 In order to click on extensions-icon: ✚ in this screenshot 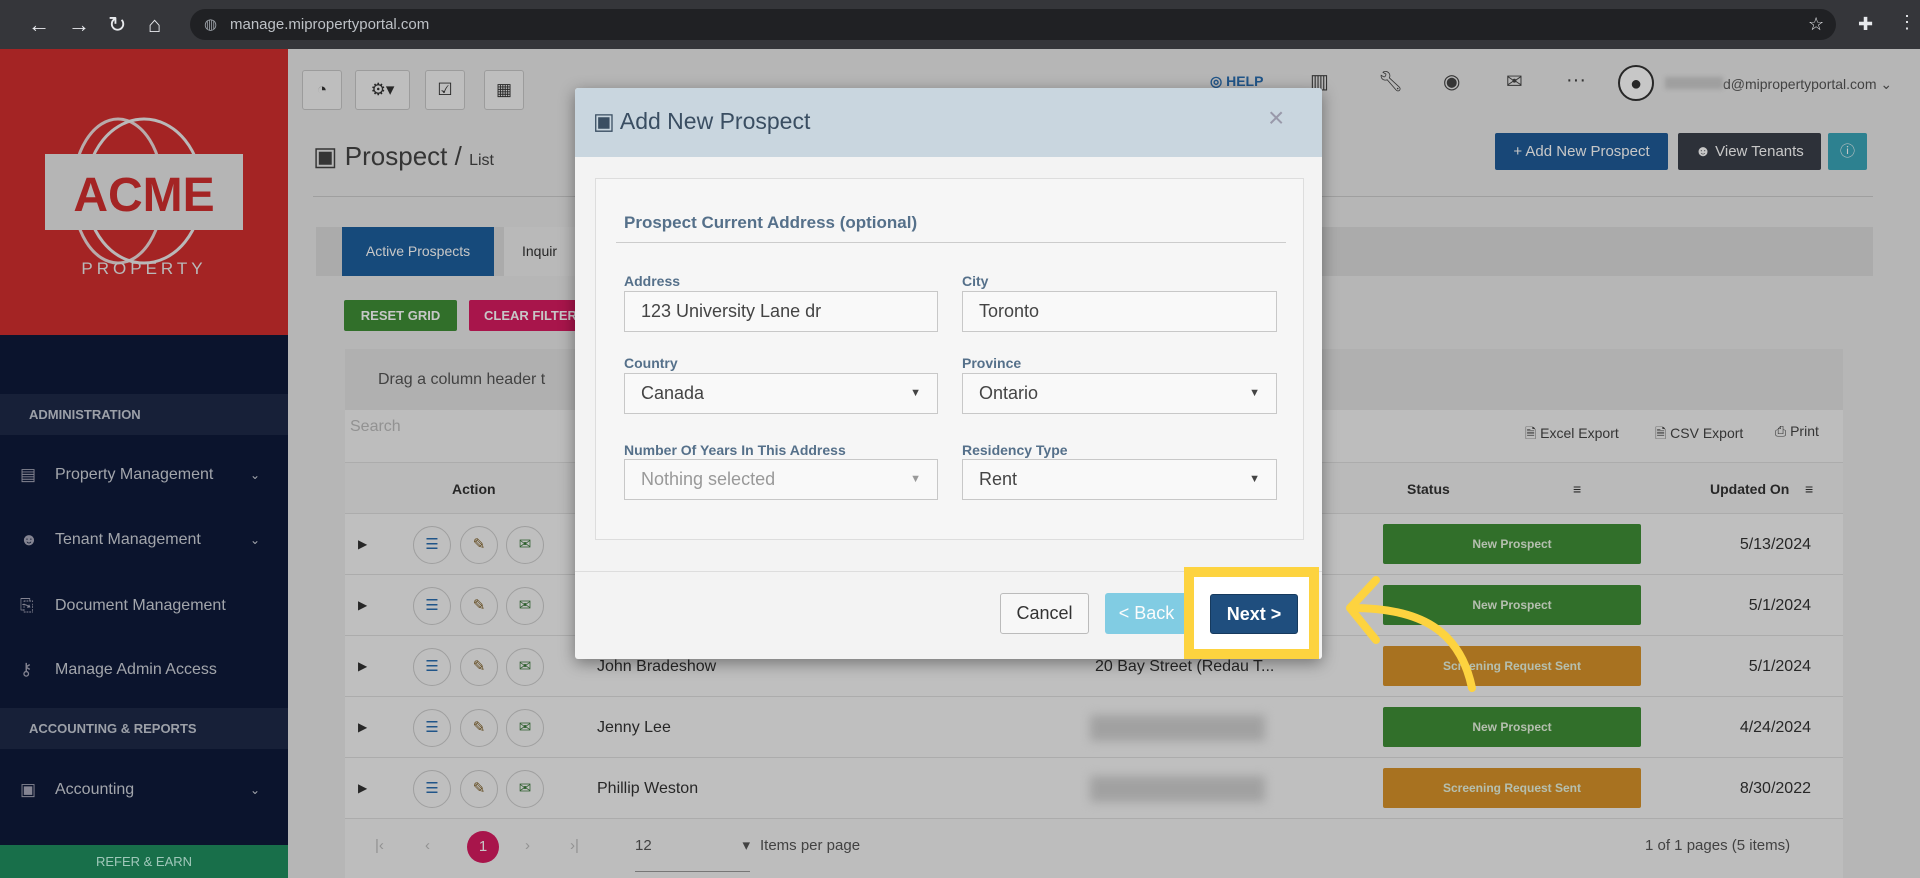, I will do `click(1865, 24)`.